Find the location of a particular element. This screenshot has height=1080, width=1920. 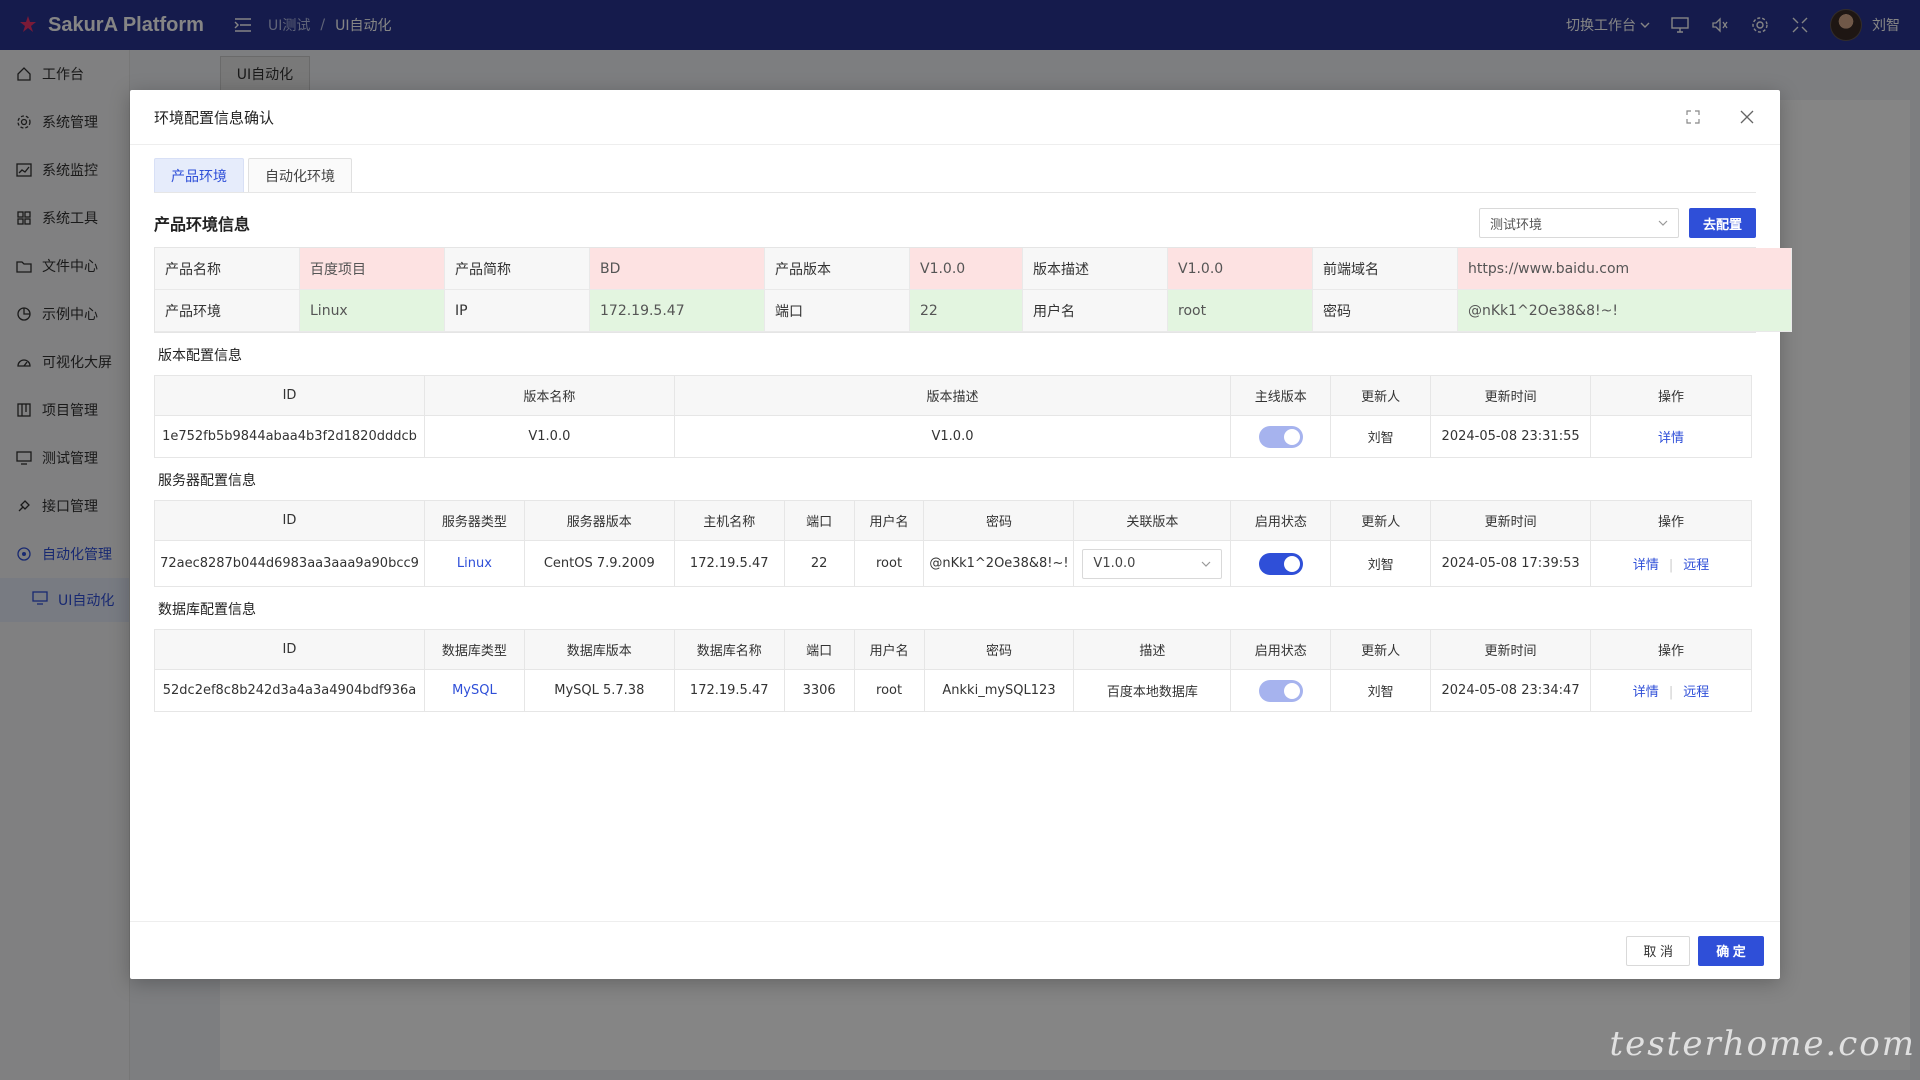

column-header: 关联版本 is located at coordinates (1152, 520).